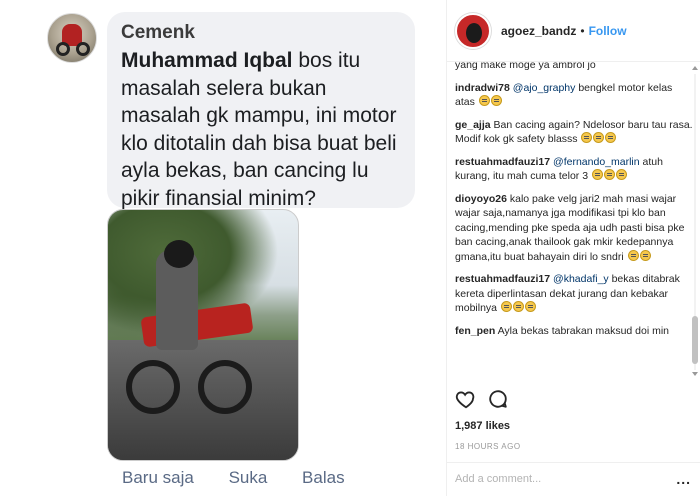 Image resolution: width=700 pixels, height=496 pixels. What do you see at coordinates (525, 66) in the screenshot?
I see `previous-comment-fragment: yang make moge ya ambrol jo` at bounding box center [525, 66].